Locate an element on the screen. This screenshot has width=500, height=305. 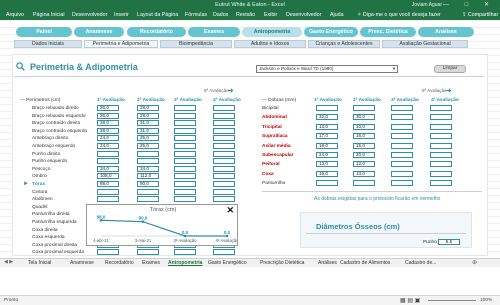
perimetro-input: 108,0 is located at coordinates (108, 176).